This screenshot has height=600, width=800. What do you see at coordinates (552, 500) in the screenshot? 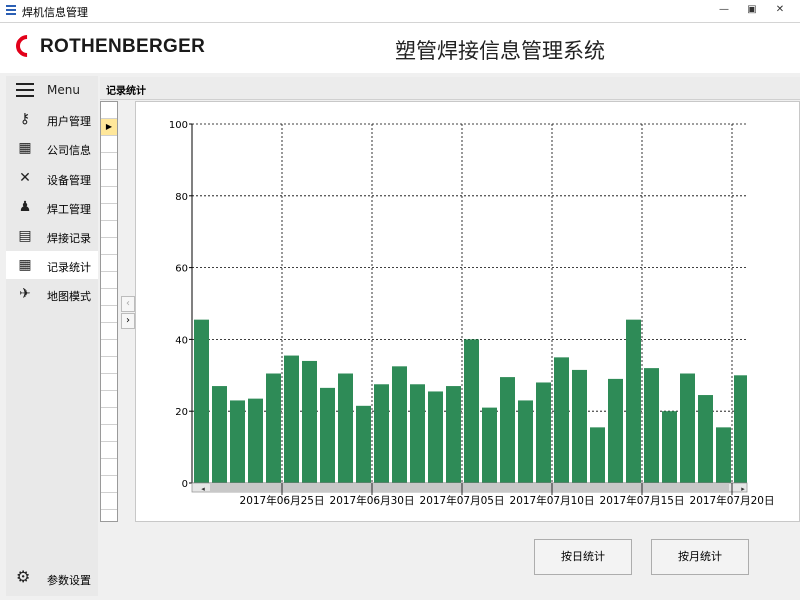
I see `x-tick-label: 2017年07月10日` at bounding box center [552, 500].